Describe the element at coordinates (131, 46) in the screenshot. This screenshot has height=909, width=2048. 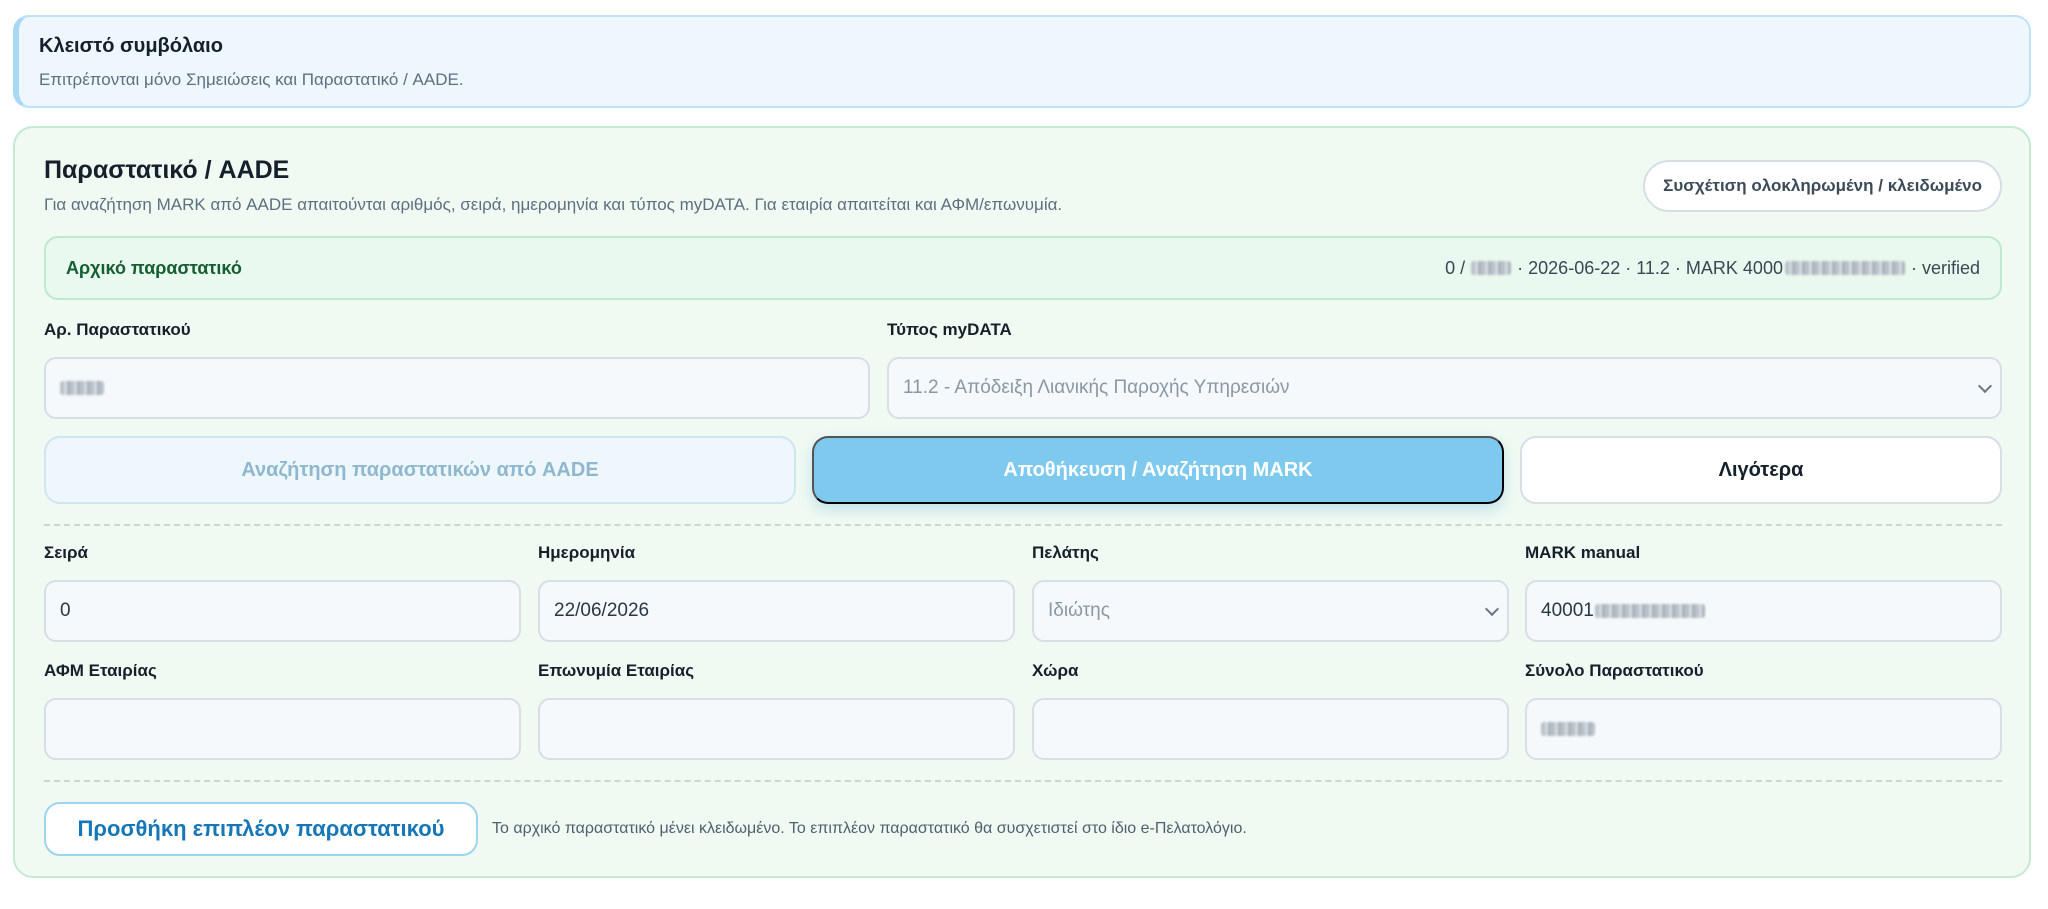
I see `notice-title: Κλειστό συμβόλαιο` at that location.